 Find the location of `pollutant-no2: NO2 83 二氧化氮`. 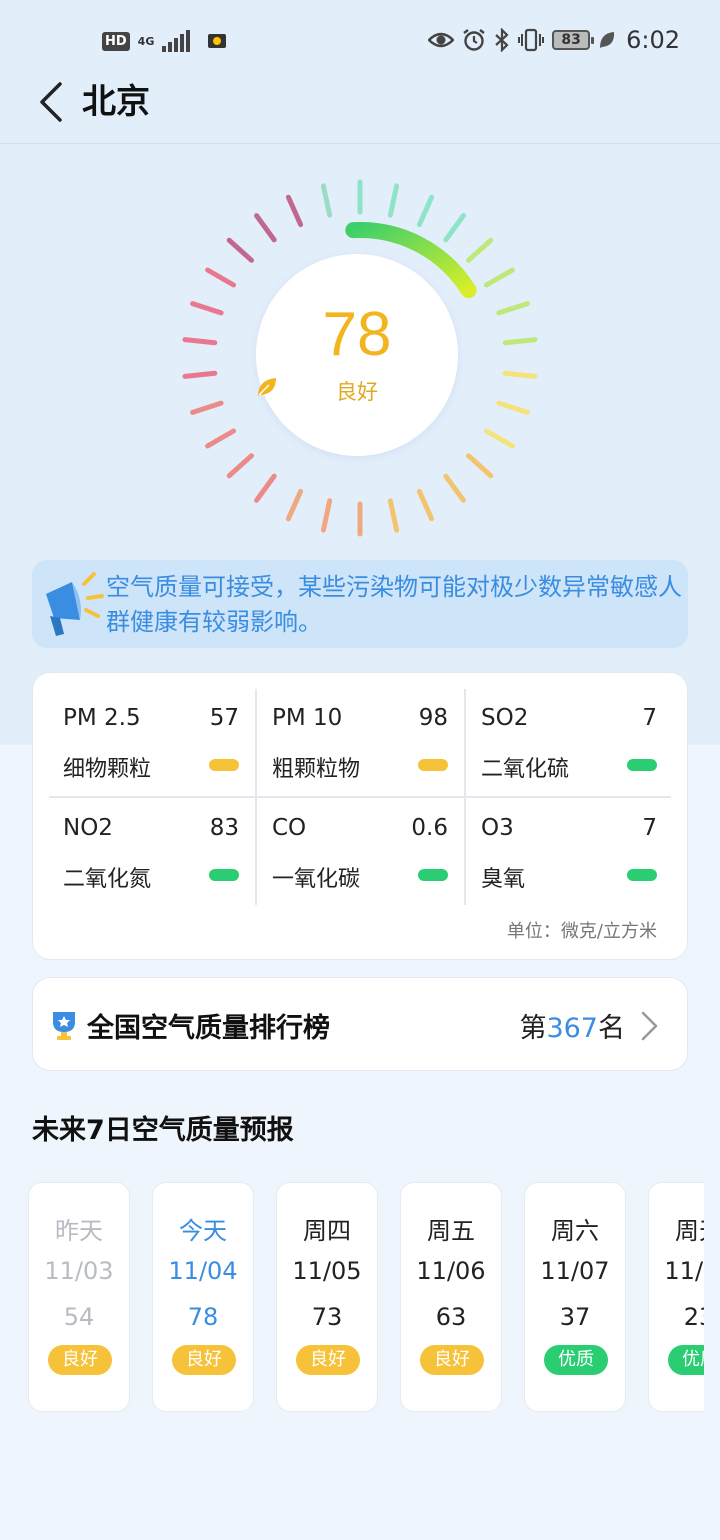

pollutant-no2: NO2 83 二氧化氮 is located at coordinates (151, 838).